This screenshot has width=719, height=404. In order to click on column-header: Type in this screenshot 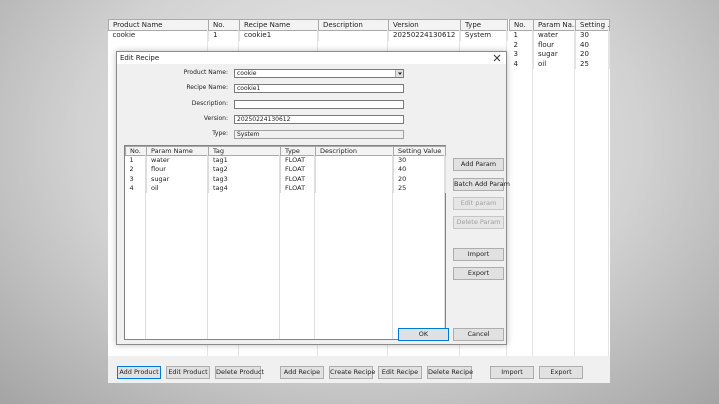, I will do `click(484, 25)`.